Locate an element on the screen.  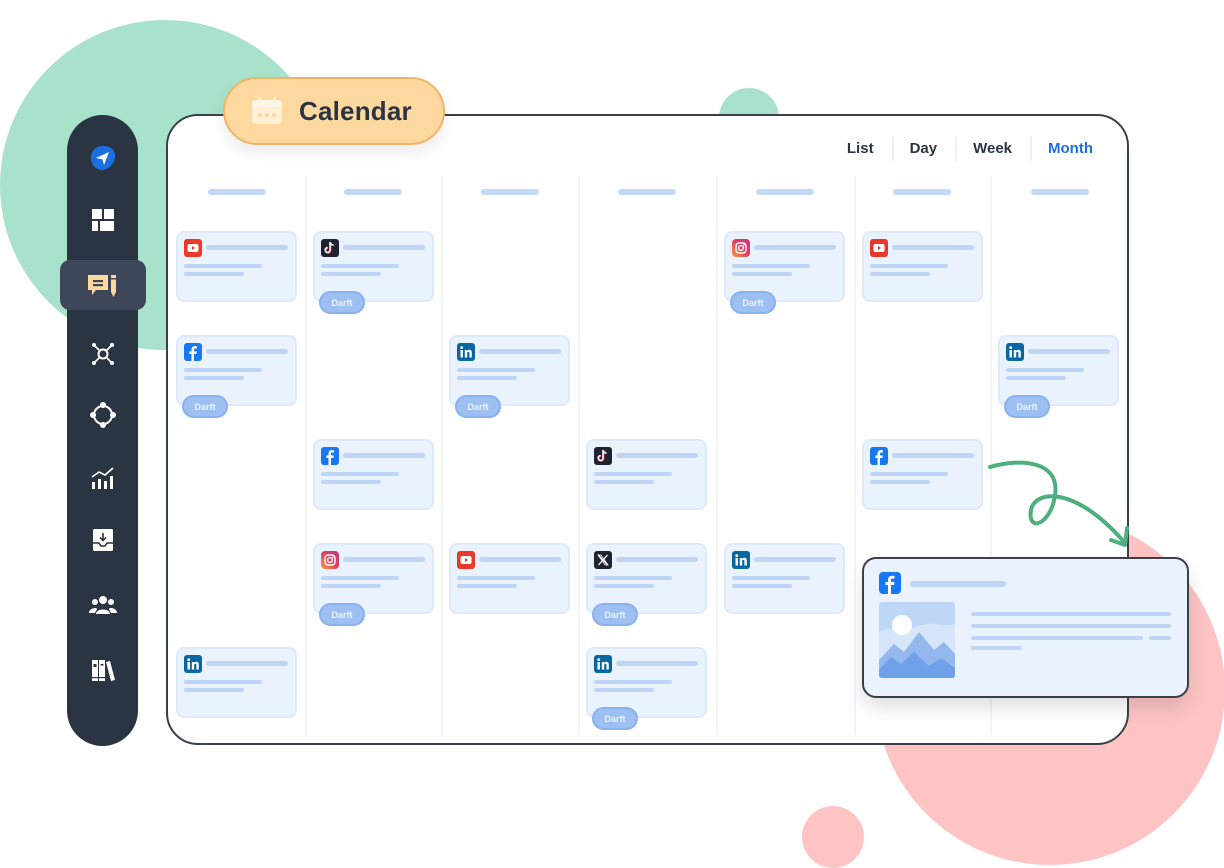
post-card-tiktok is located at coordinates (646, 474).